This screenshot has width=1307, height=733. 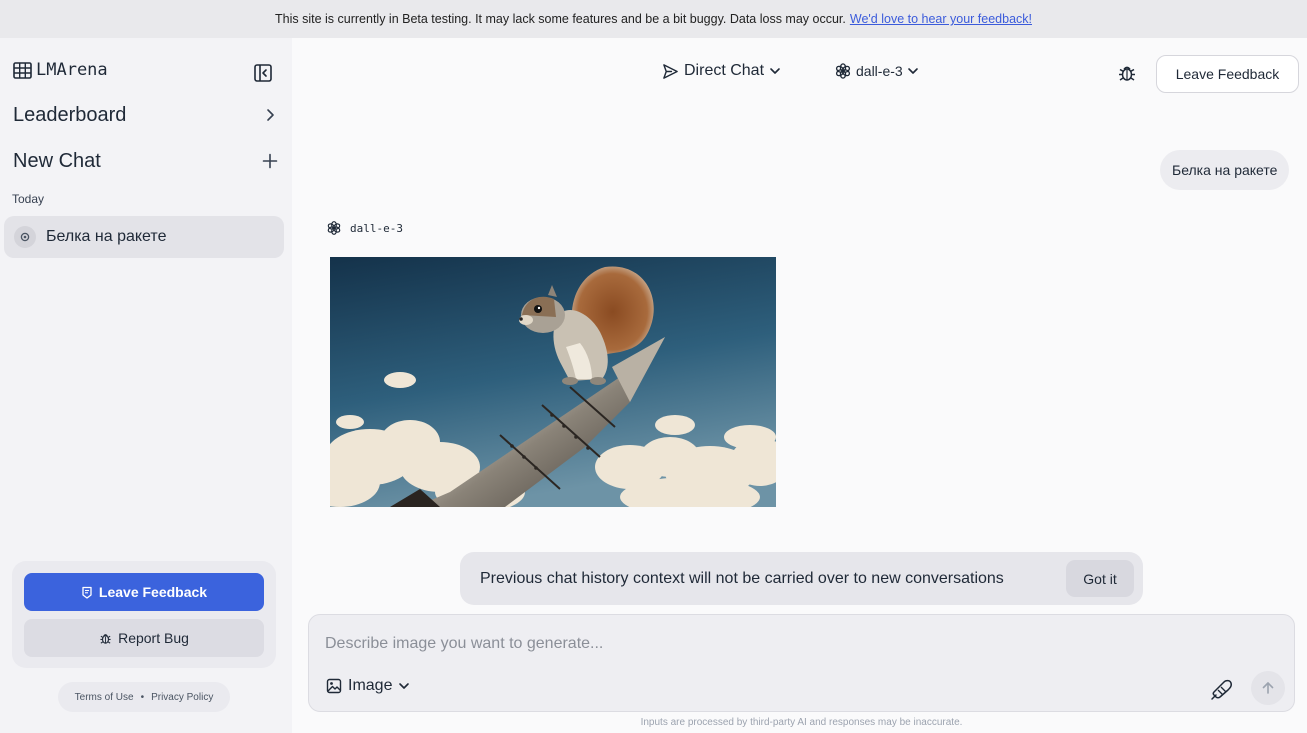 I want to click on response-model-name: dall-e-3, so click(x=376, y=228).